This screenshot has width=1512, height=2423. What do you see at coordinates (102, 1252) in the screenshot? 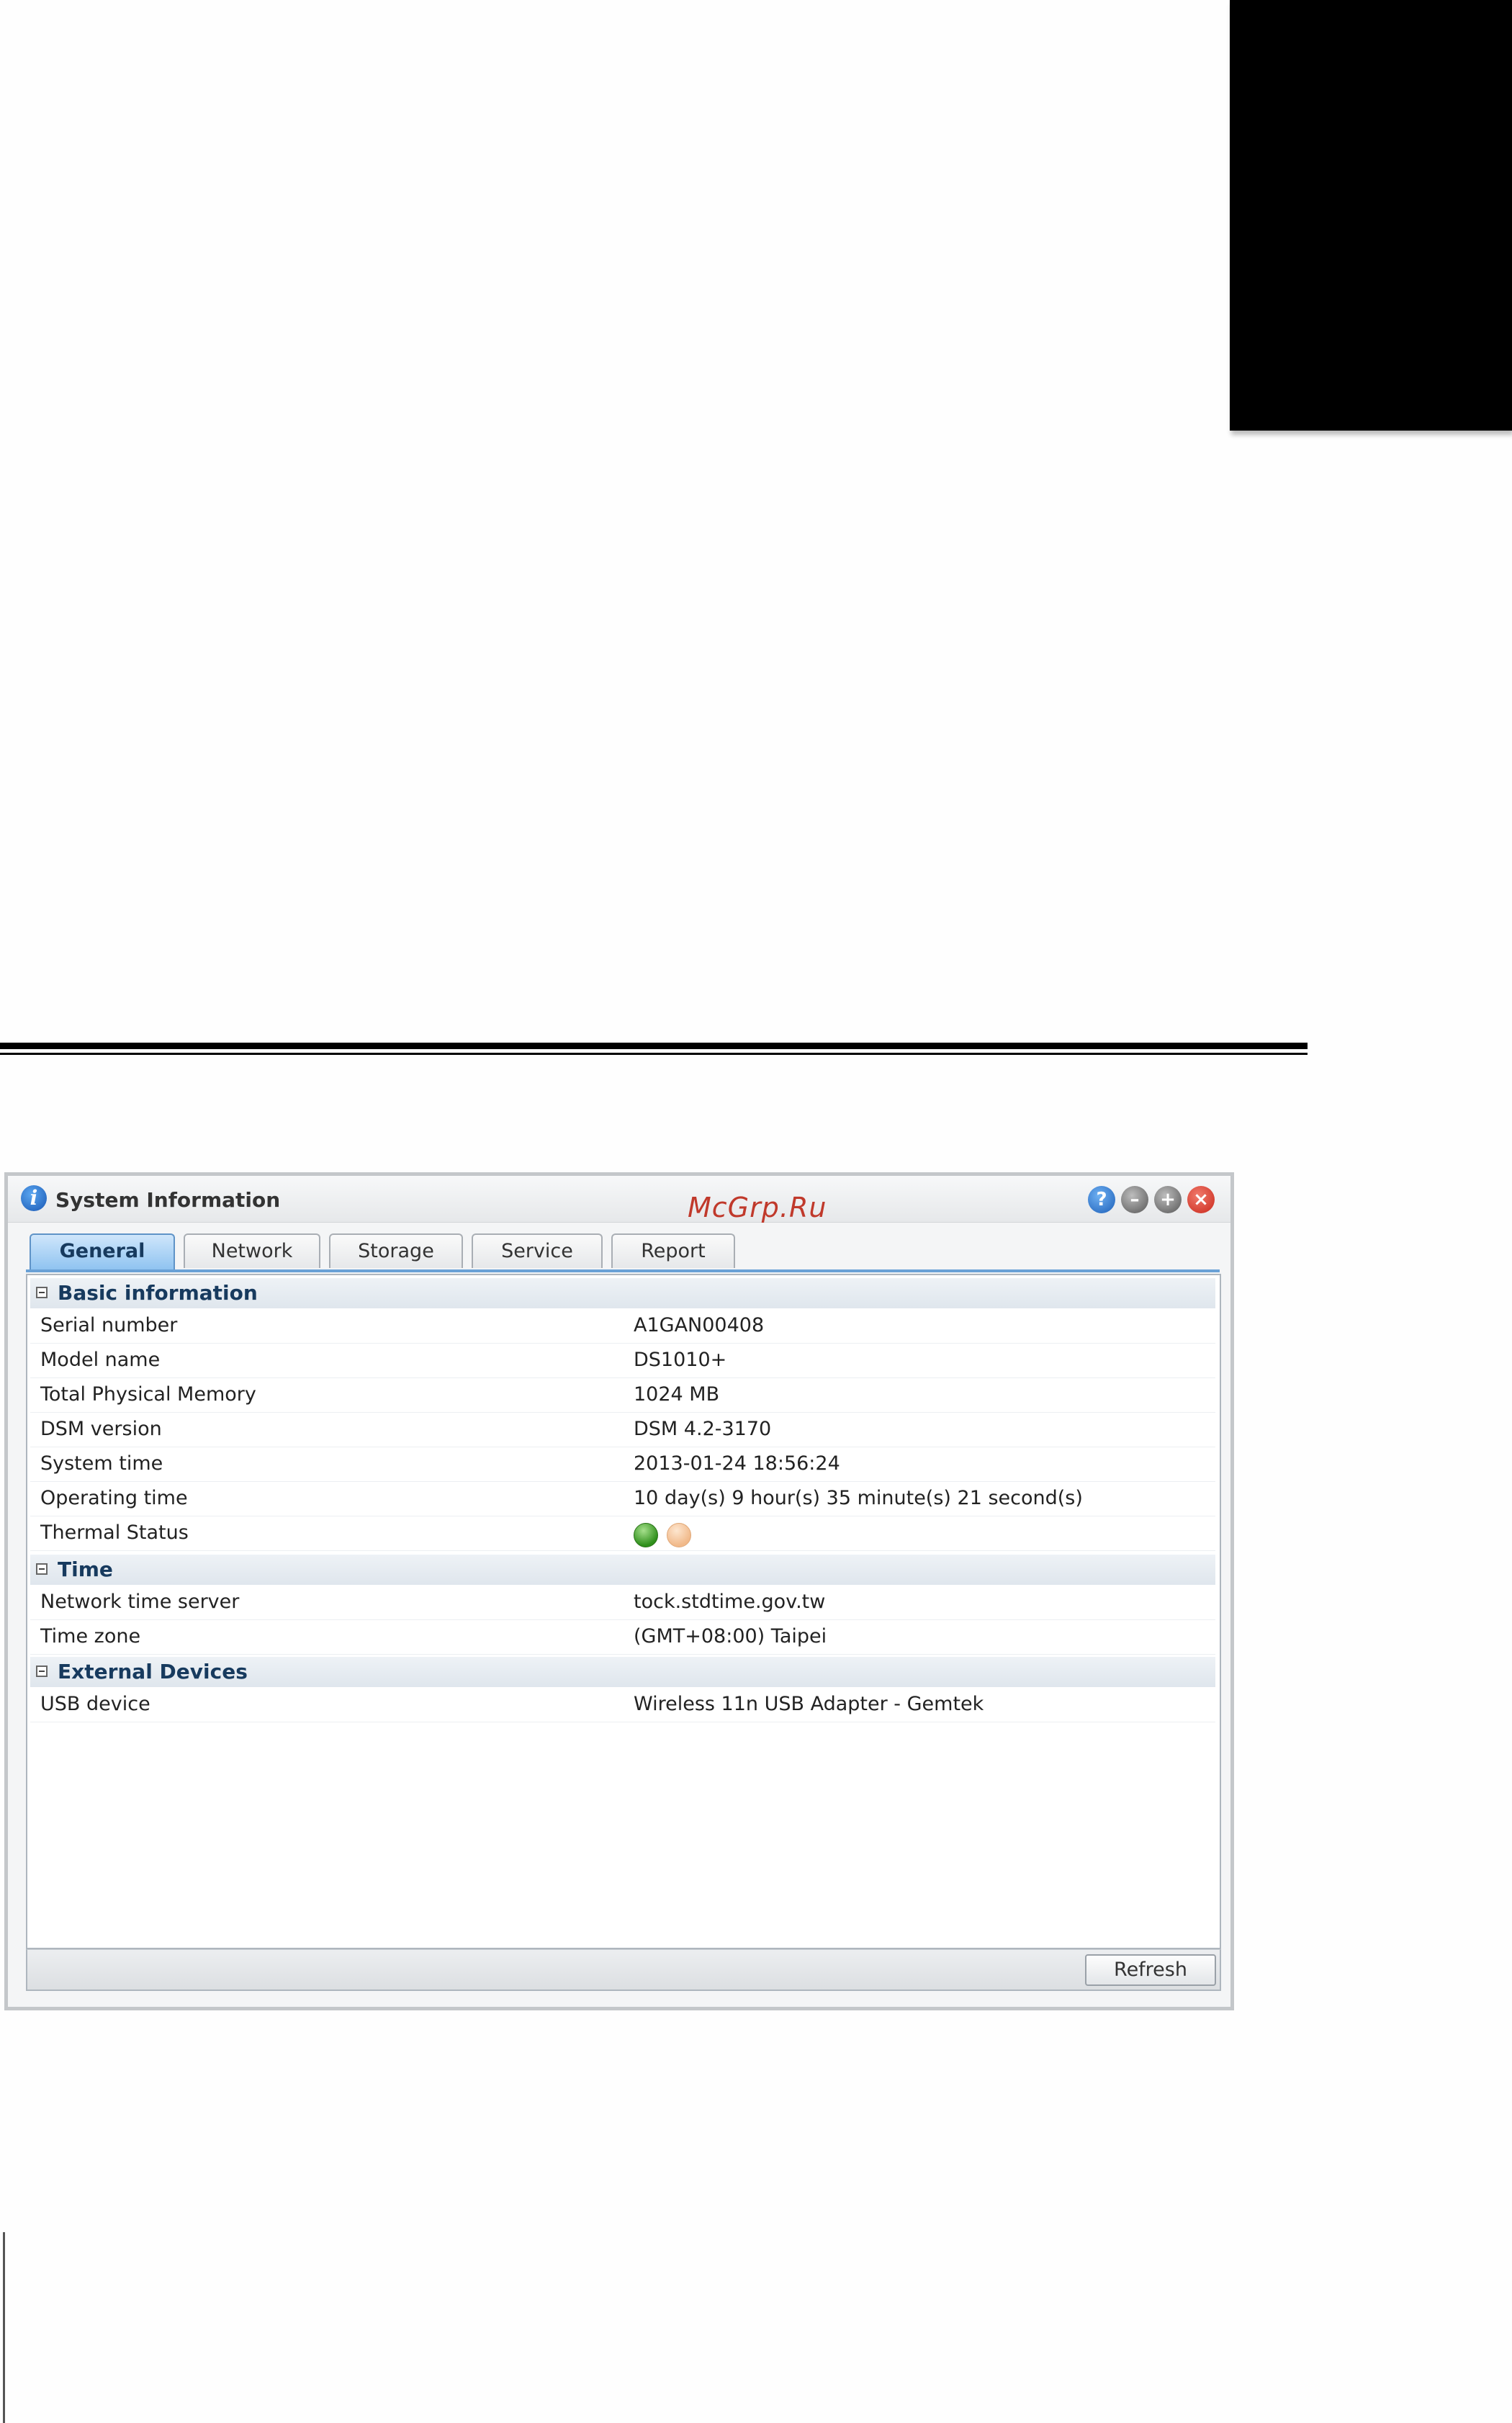
I see `tab-general: General` at bounding box center [102, 1252].